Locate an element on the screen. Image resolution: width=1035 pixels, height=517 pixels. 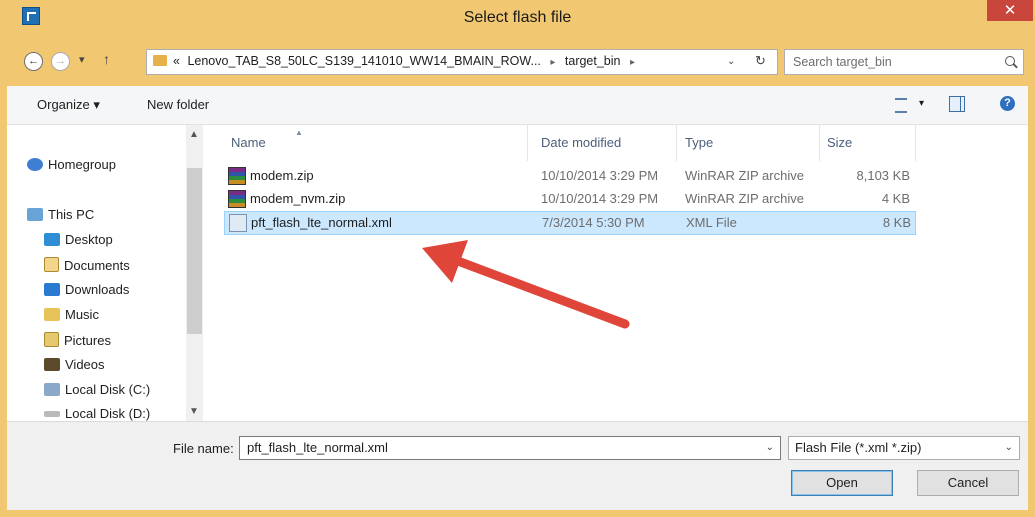
nav-item-desktop: Desktop is located at coordinates (78, 239).